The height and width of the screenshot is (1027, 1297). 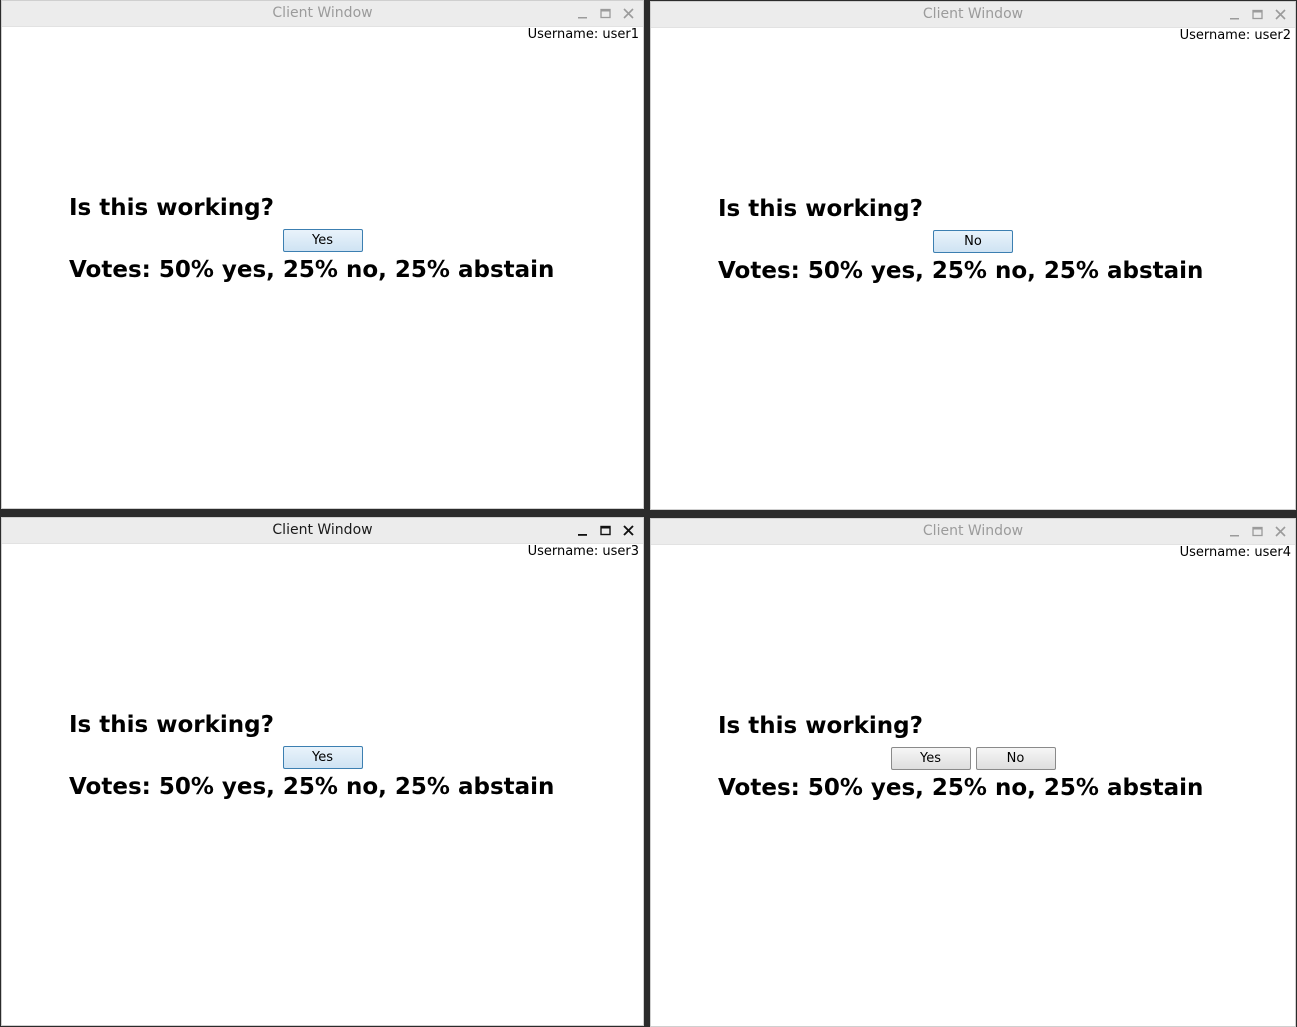 I want to click on username-label: Username: user1, so click(x=583, y=34).